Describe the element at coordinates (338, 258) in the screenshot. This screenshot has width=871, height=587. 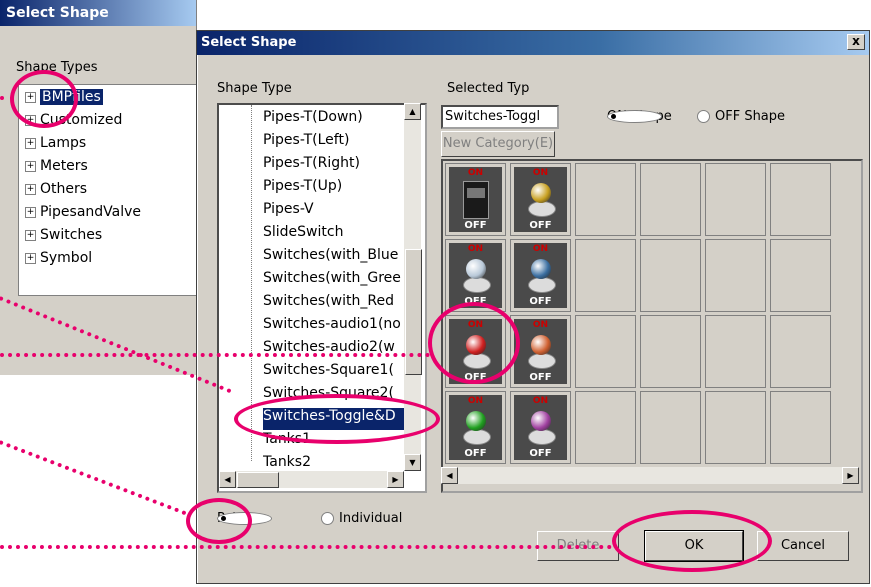
I see `tree-item: Switches(with_Blue` at that location.